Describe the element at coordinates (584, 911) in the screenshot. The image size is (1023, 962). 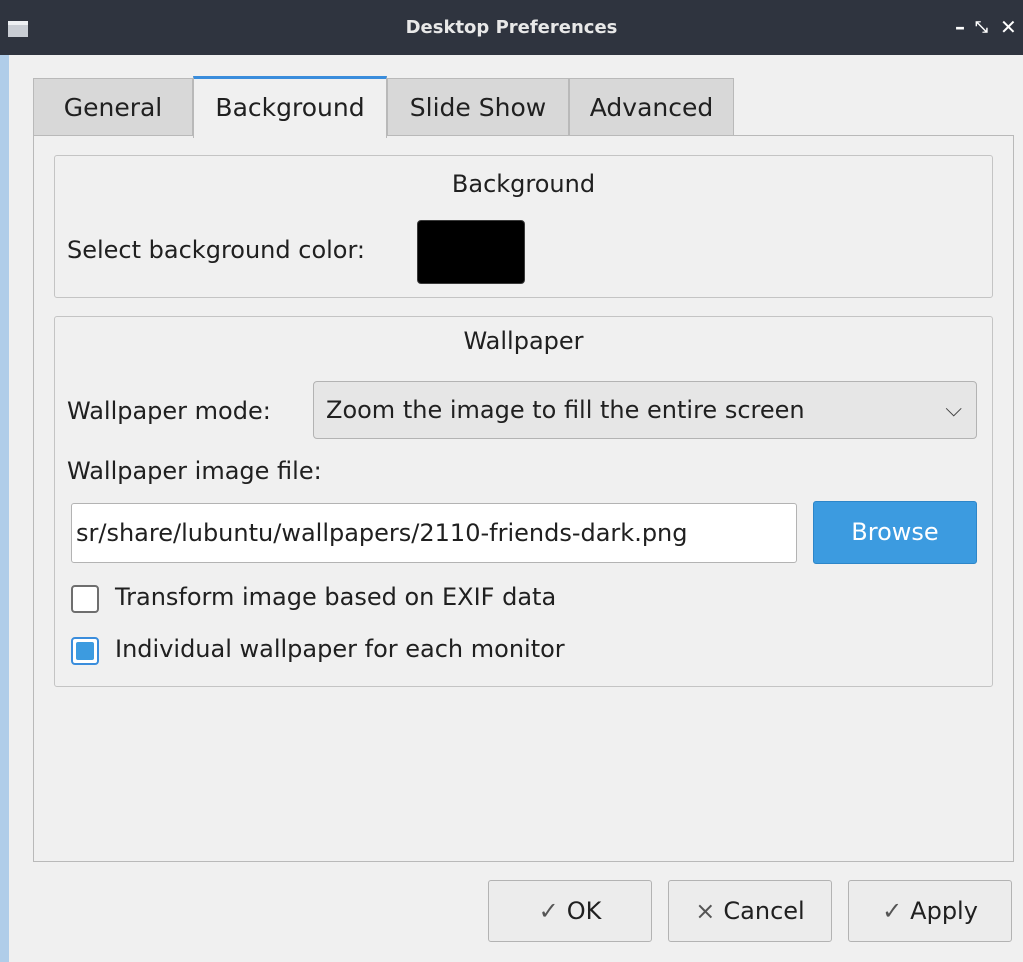
I see `ok-label: OK` at that location.